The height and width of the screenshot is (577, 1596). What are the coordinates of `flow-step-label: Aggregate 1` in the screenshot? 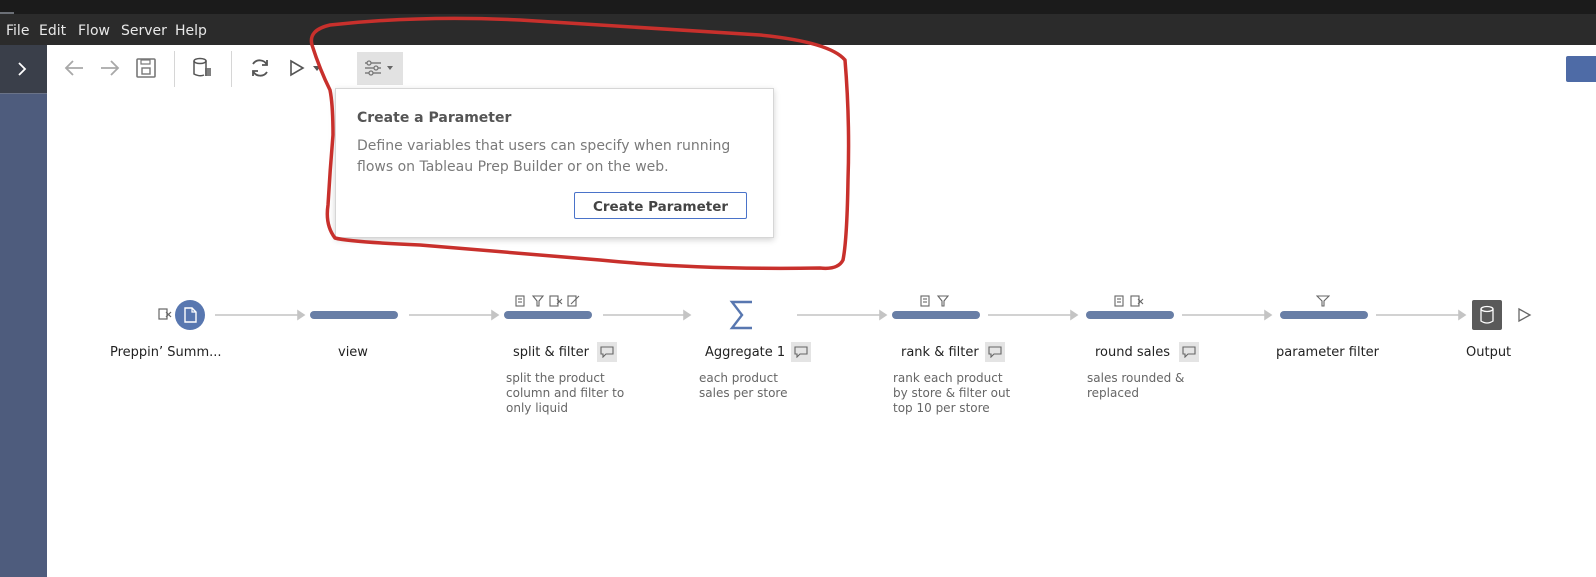 It's located at (745, 352).